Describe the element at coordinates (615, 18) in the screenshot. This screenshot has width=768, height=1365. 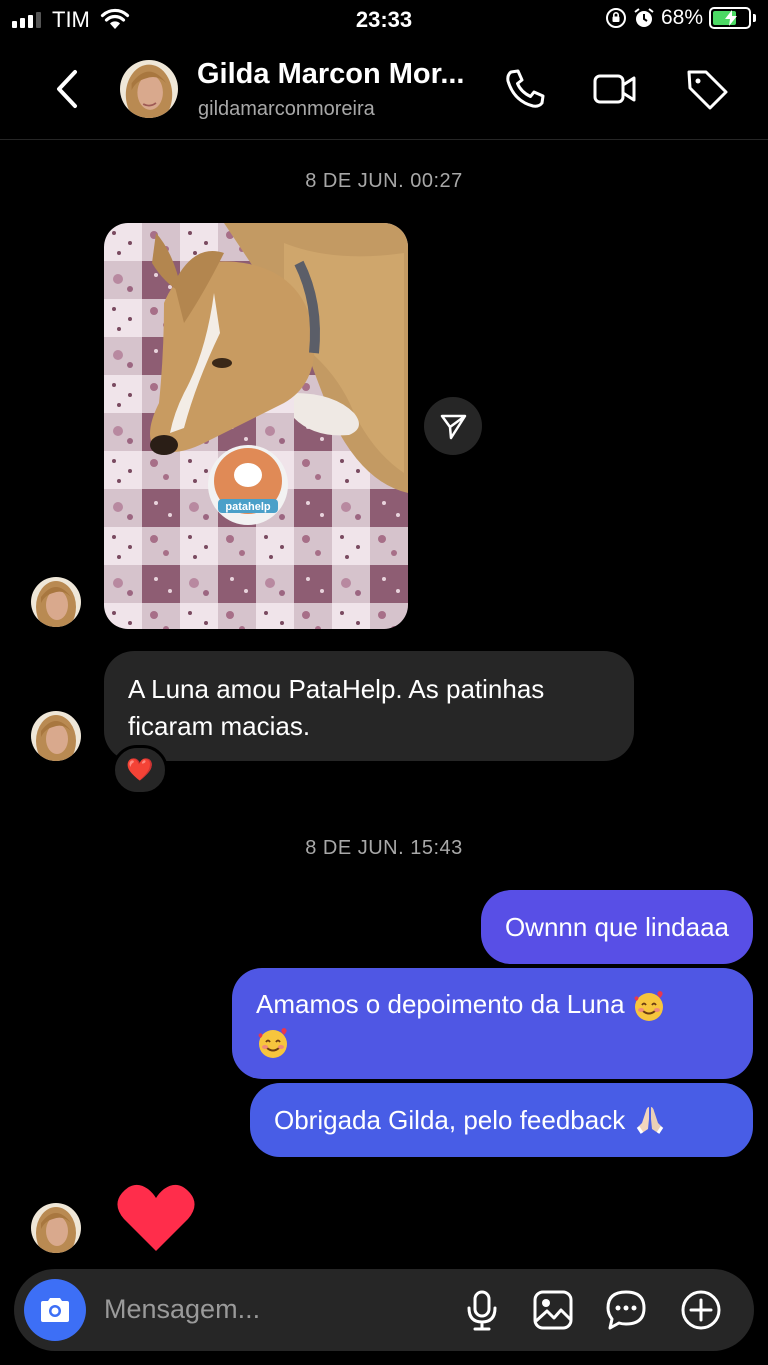
I see `orientation-lock-icon` at that location.